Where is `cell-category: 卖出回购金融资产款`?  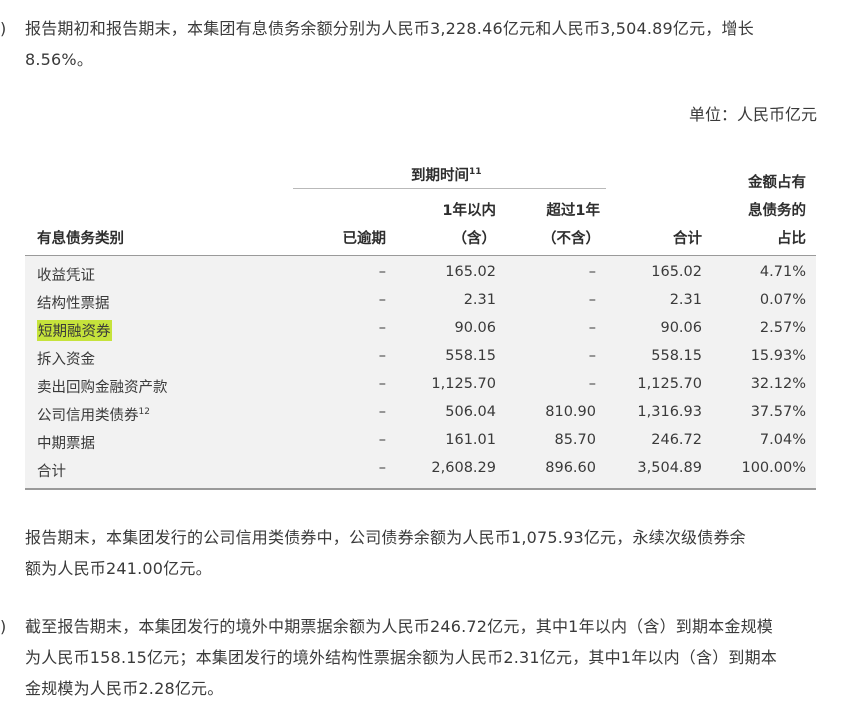 cell-category: 卖出回购金融资产款 is located at coordinates (102, 388).